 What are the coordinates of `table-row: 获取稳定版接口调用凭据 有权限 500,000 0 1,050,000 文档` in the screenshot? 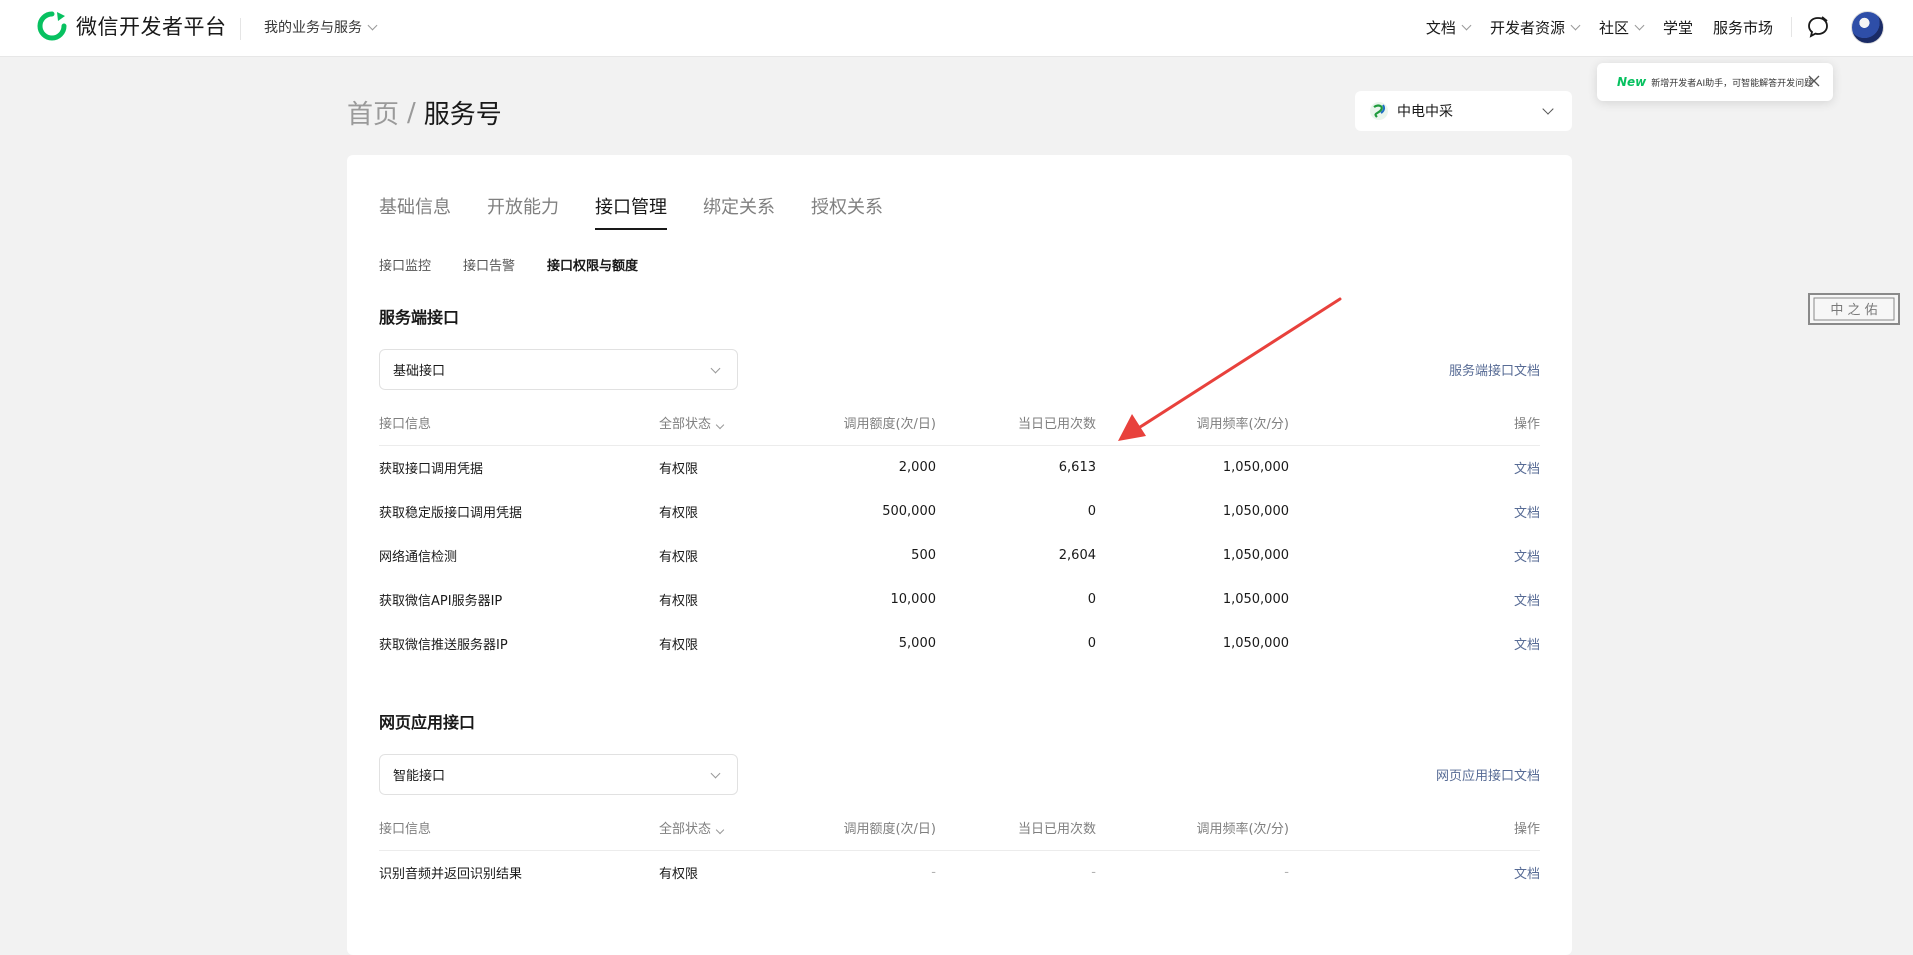 It's located at (959, 511).